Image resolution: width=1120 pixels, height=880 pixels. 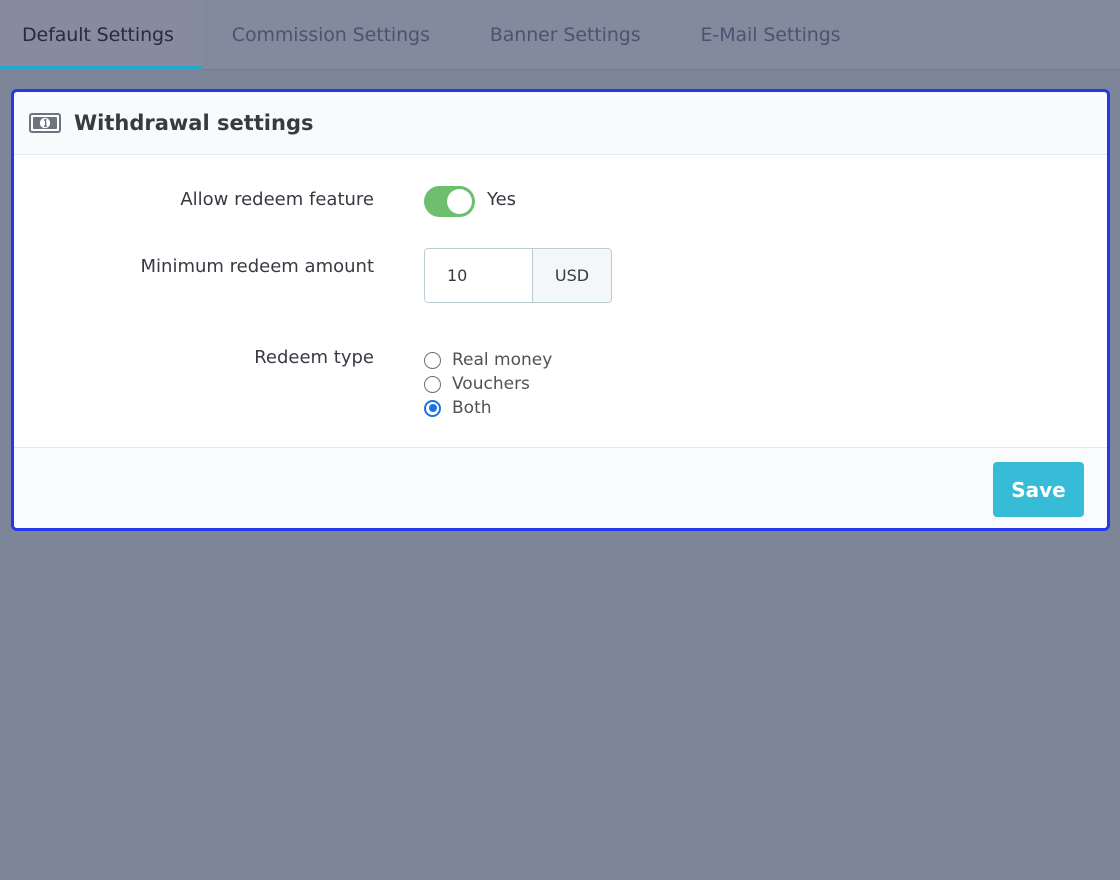 I want to click on panel-footer: Save, so click(x=560, y=487).